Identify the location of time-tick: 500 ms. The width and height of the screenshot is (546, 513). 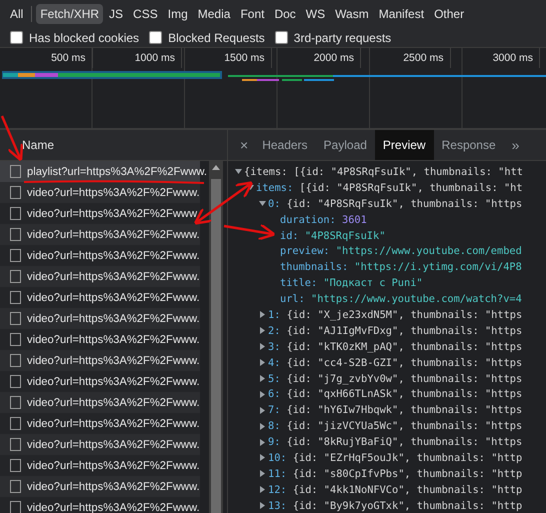
(68, 58).